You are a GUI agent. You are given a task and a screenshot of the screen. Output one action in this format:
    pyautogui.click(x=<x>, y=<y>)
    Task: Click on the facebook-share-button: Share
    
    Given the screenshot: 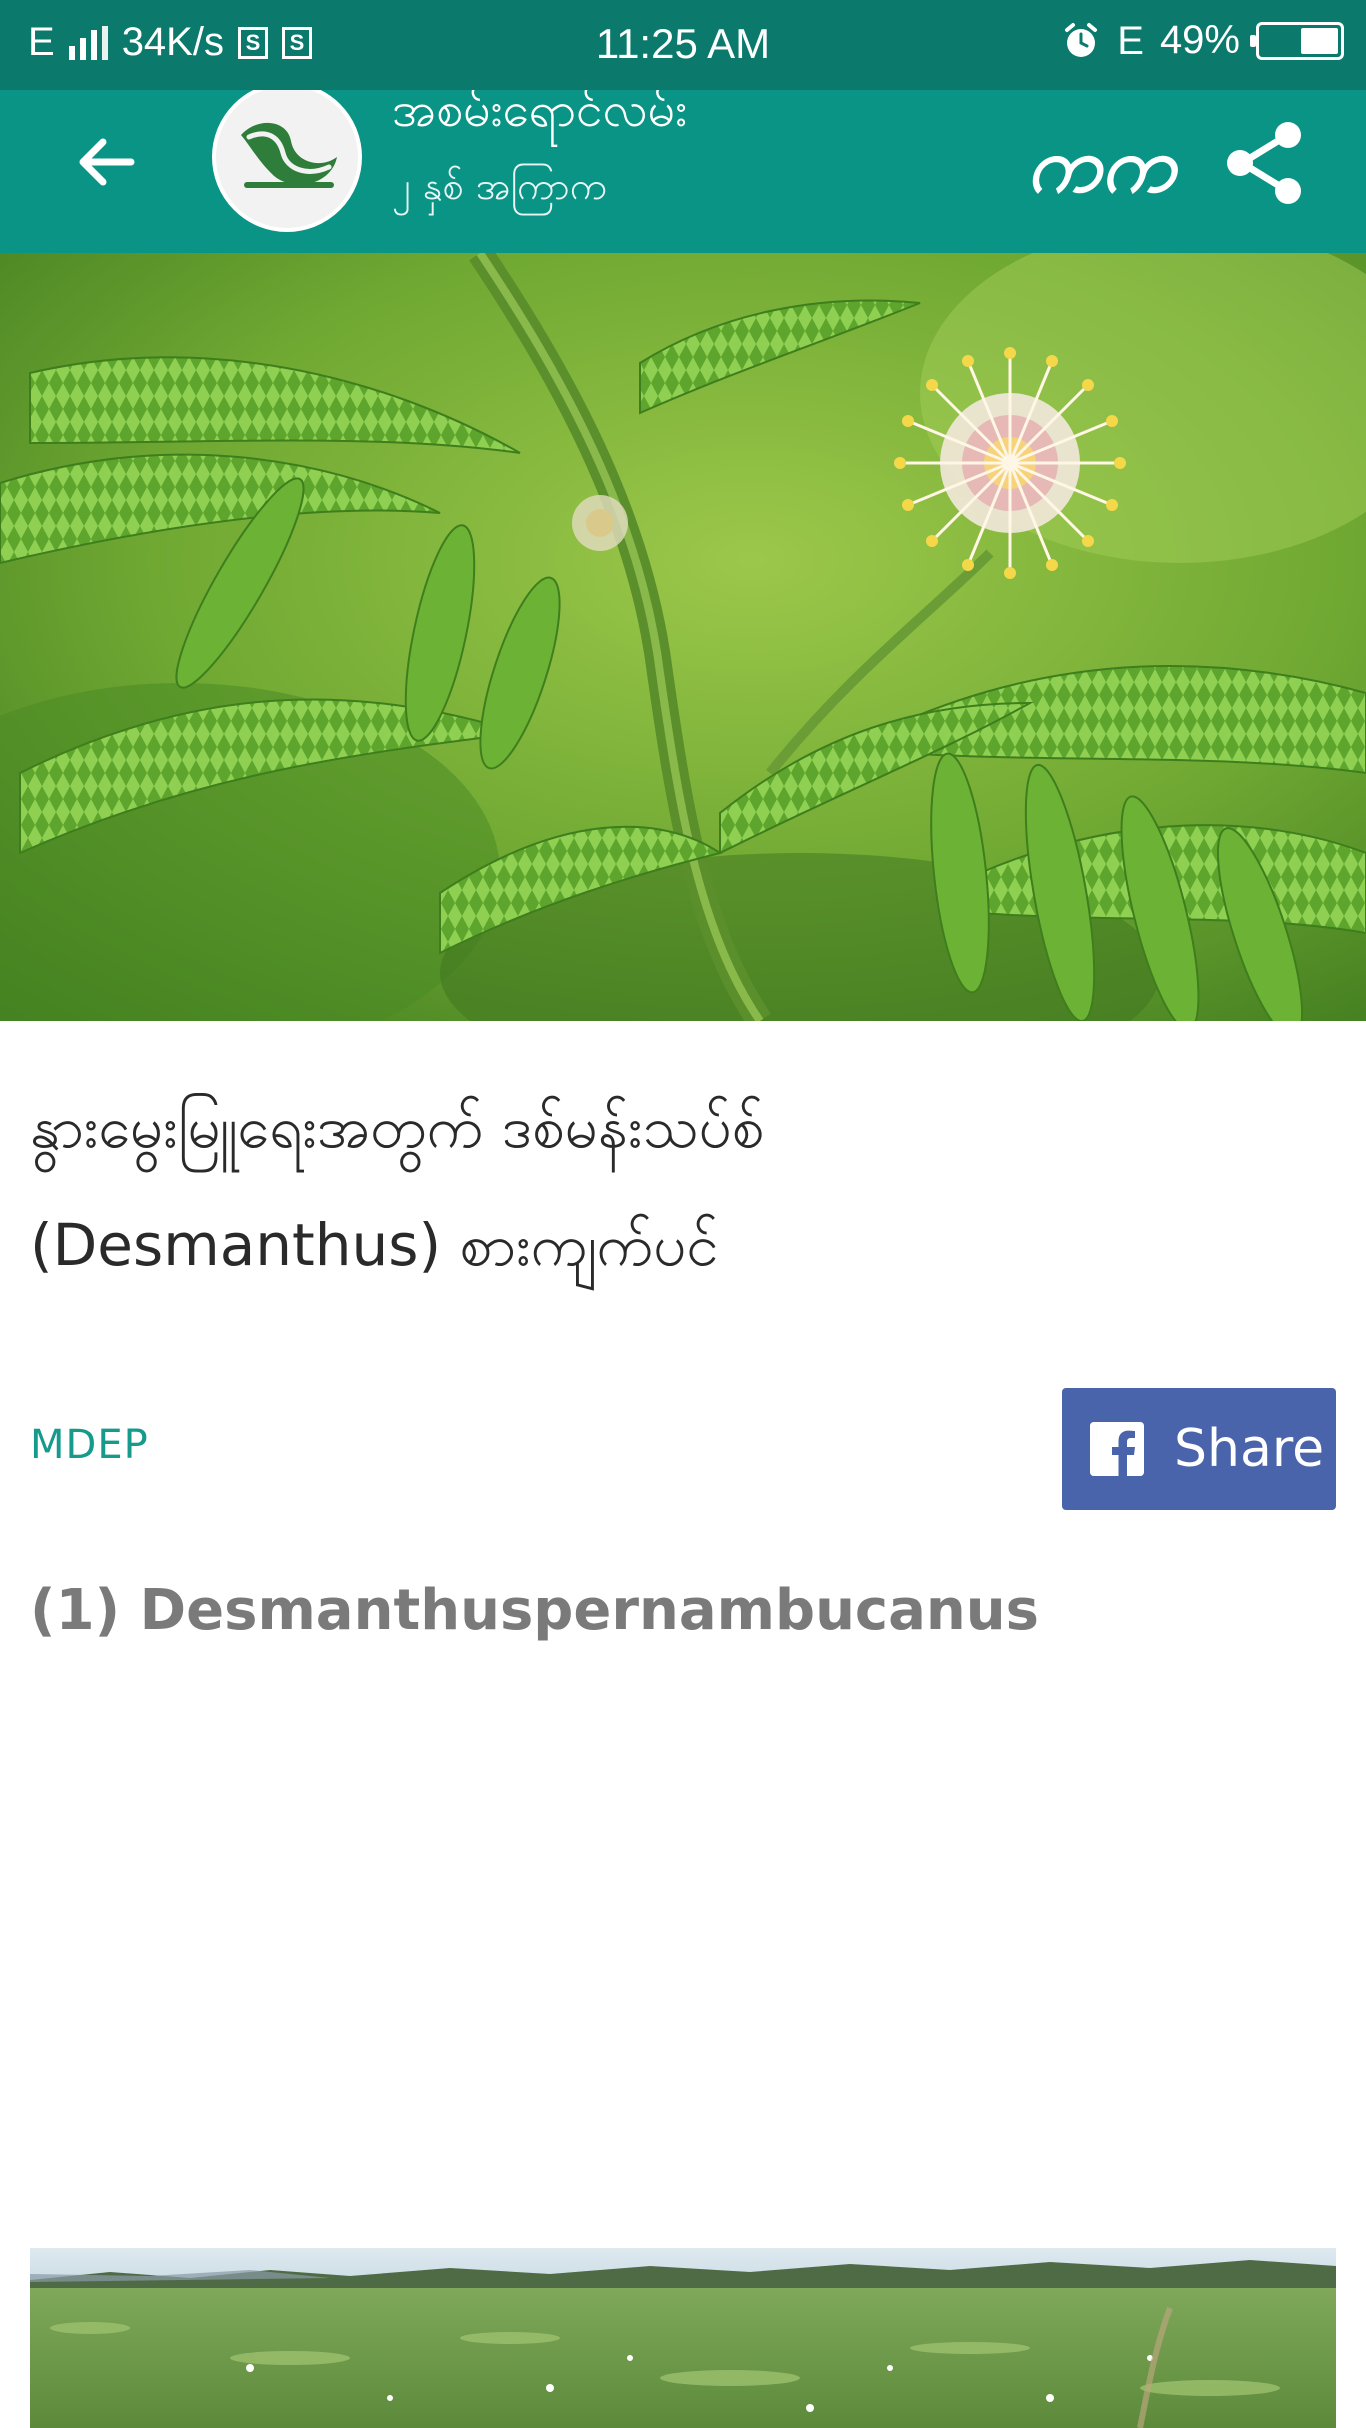 What is the action you would take?
    pyautogui.click(x=1199, y=1449)
    